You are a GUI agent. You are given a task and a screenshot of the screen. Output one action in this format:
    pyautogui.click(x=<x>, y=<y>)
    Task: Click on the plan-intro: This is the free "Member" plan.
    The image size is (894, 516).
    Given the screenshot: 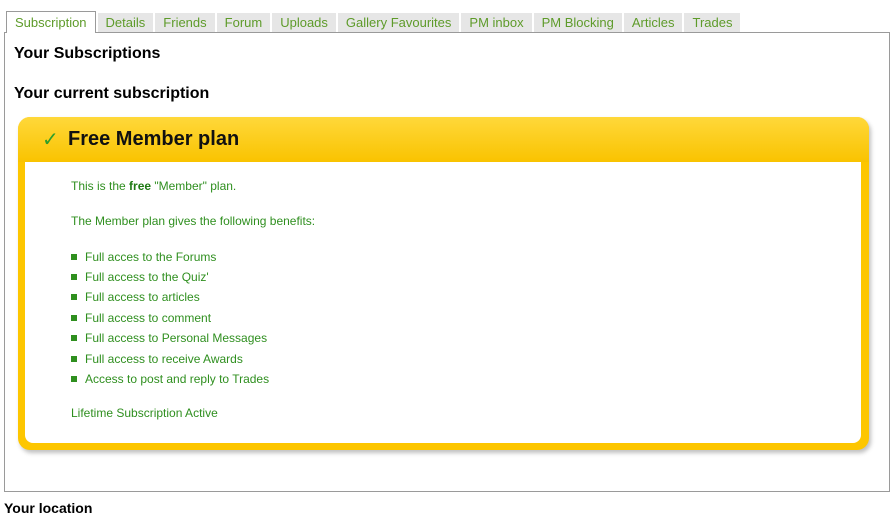 What is the action you would take?
    pyautogui.click(x=153, y=186)
    